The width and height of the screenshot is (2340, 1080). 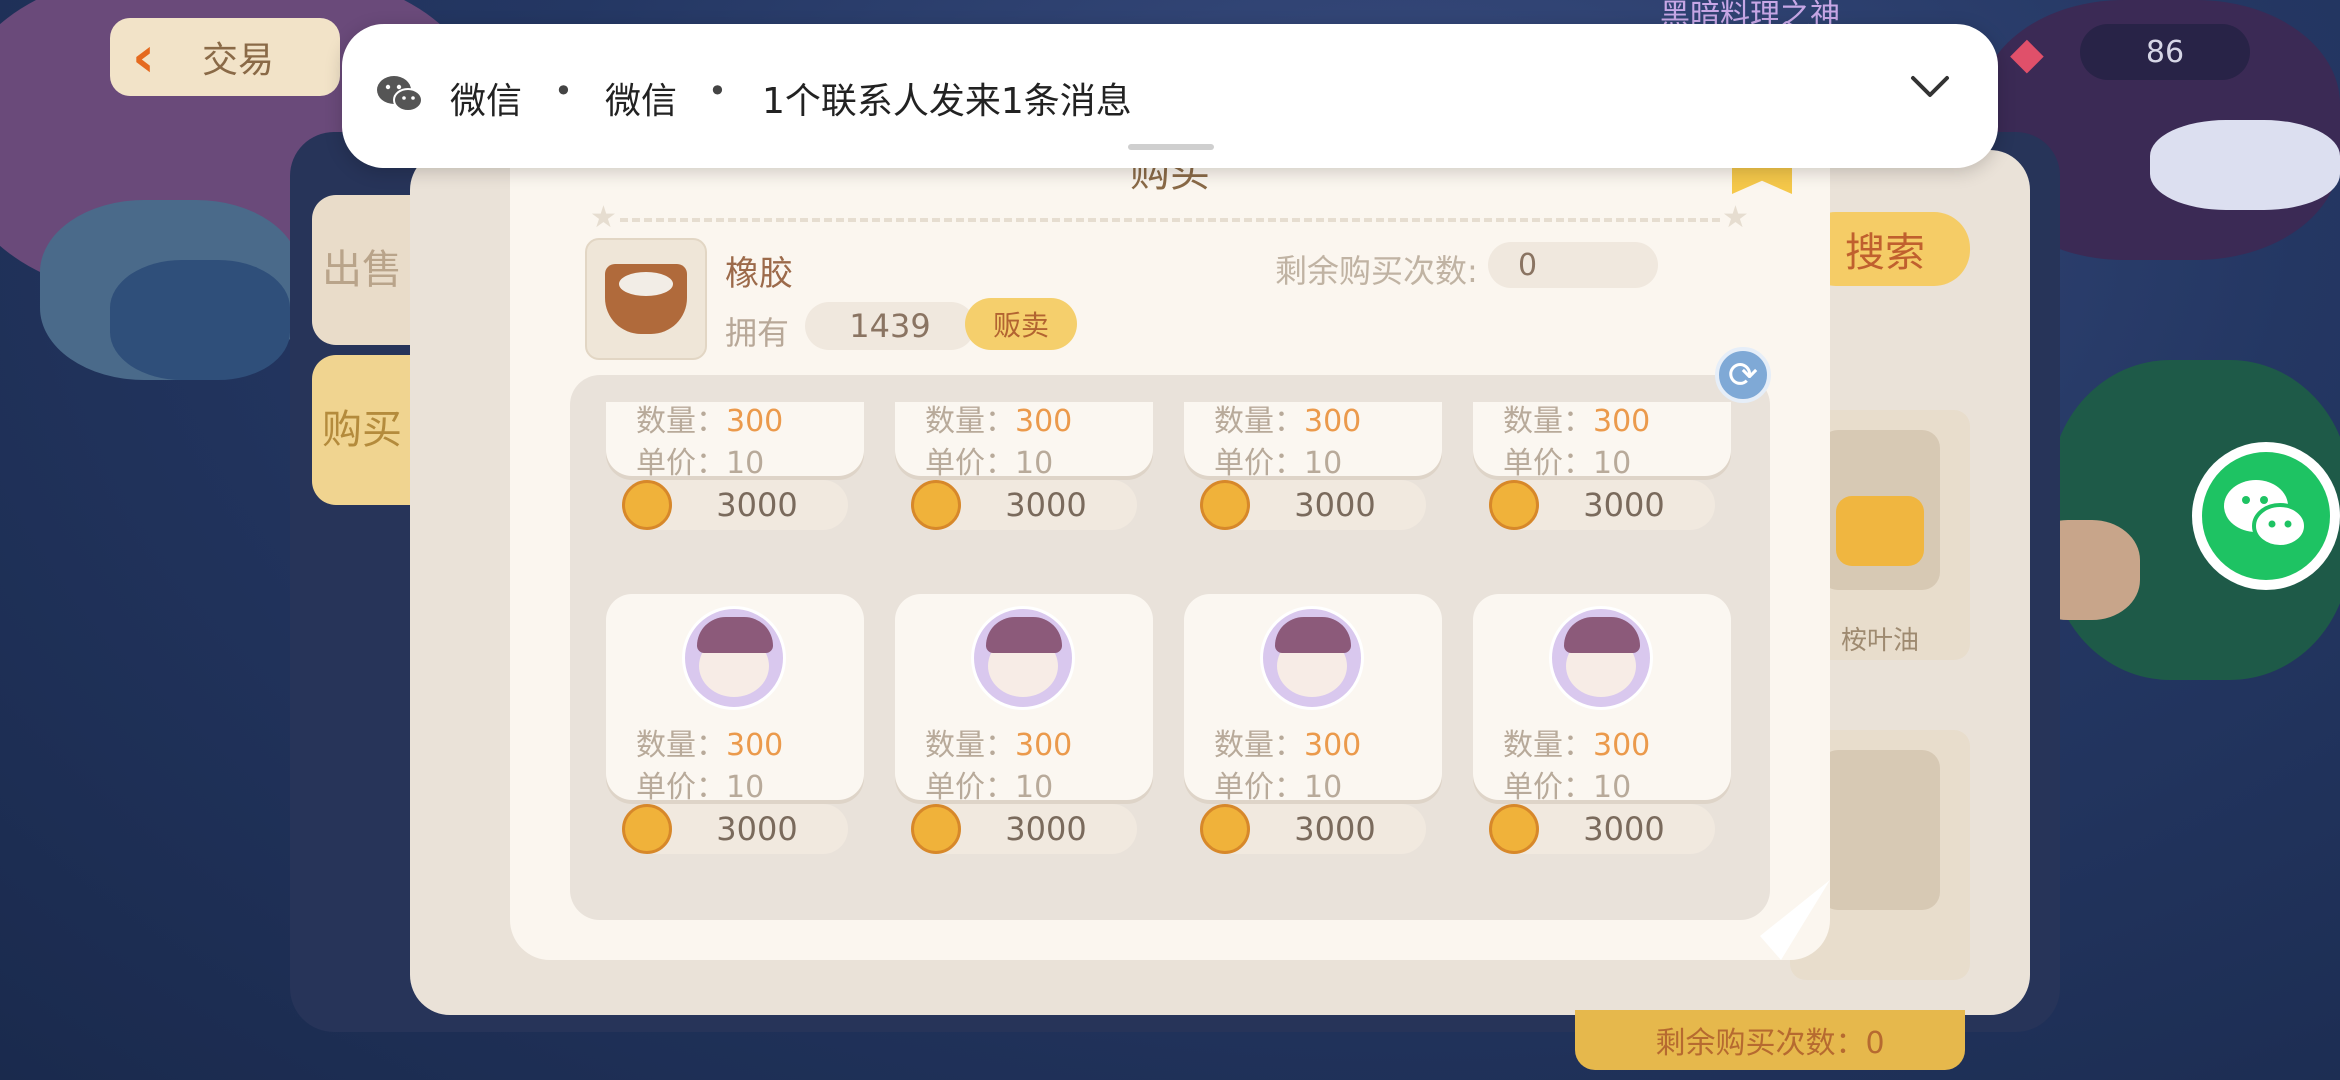 I want to click on cloud, so click(x=2245, y=165).